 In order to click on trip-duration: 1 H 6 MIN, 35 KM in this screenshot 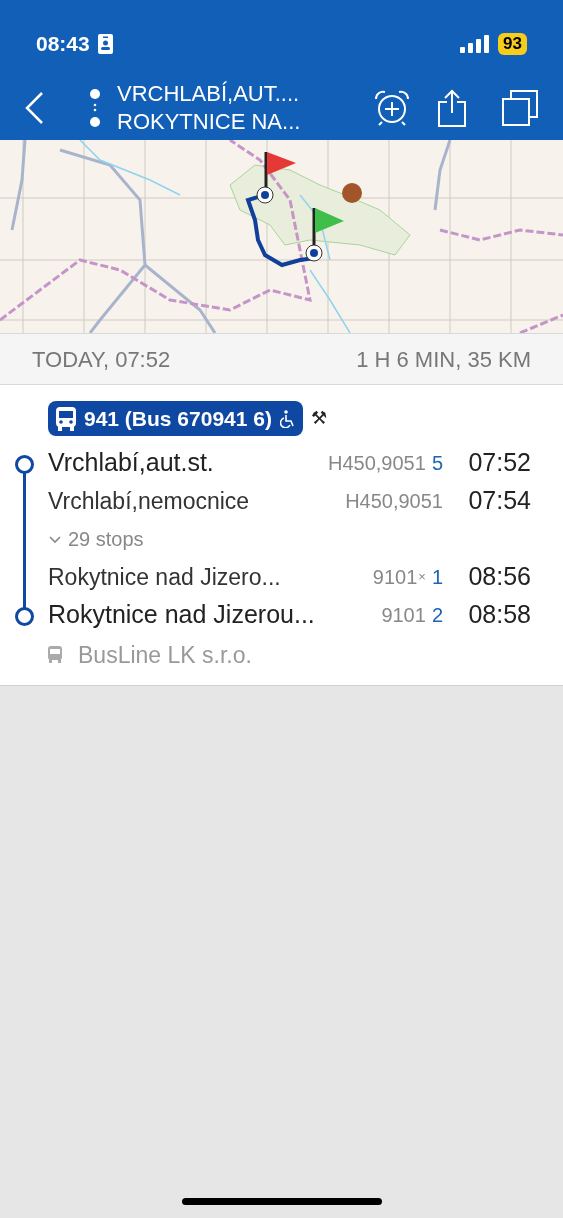, I will do `click(443, 359)`.